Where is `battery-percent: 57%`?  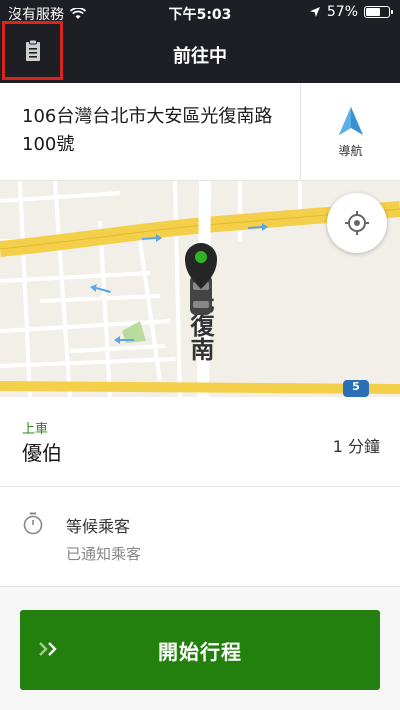 battery-percent: 57% is located at coordinates (342, 12).